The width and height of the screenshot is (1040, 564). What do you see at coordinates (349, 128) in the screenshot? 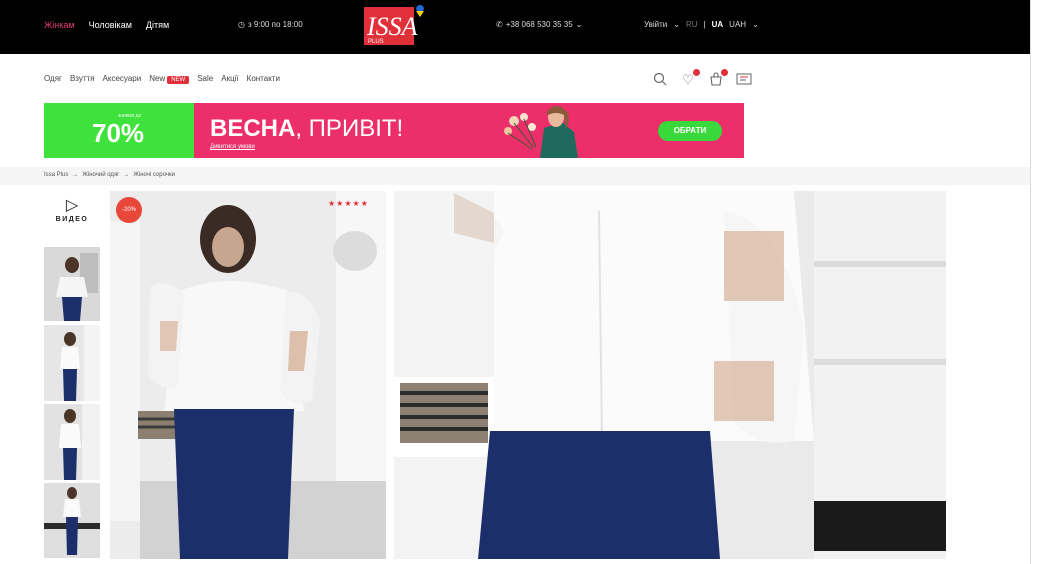
I see `banner-title-rest: , ПРИВІТ!` at bounding box center [349, 128].